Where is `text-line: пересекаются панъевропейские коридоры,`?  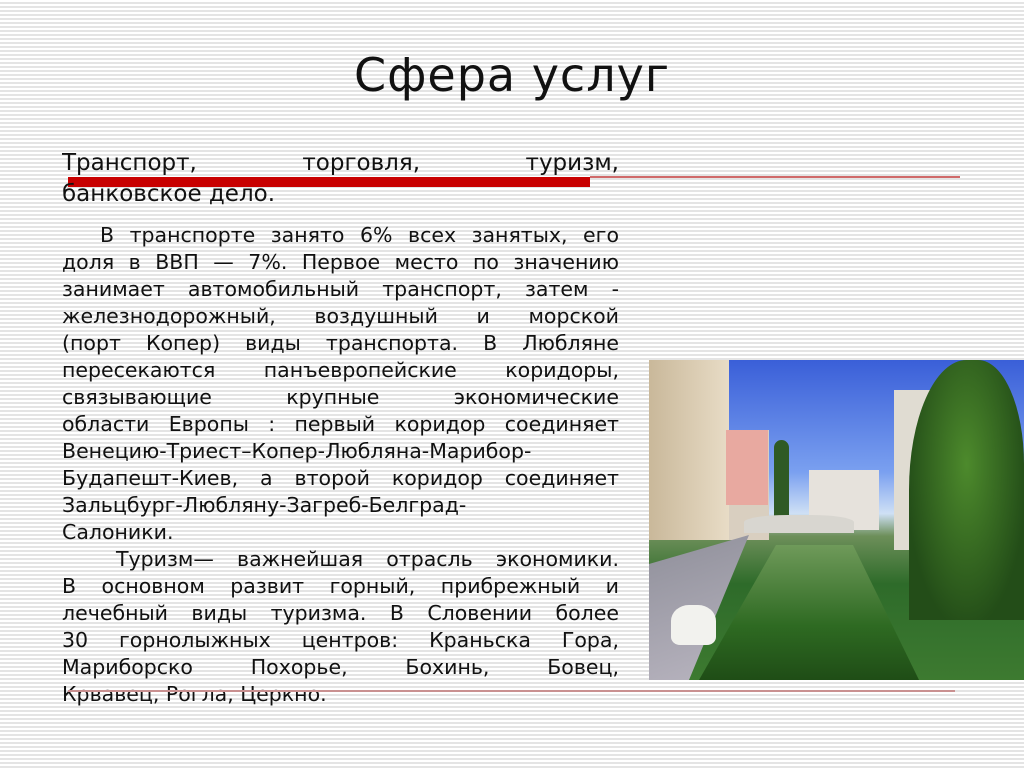 text-line: пересекаются панъевропейские коридоры, is located at coordinates (340, 370).